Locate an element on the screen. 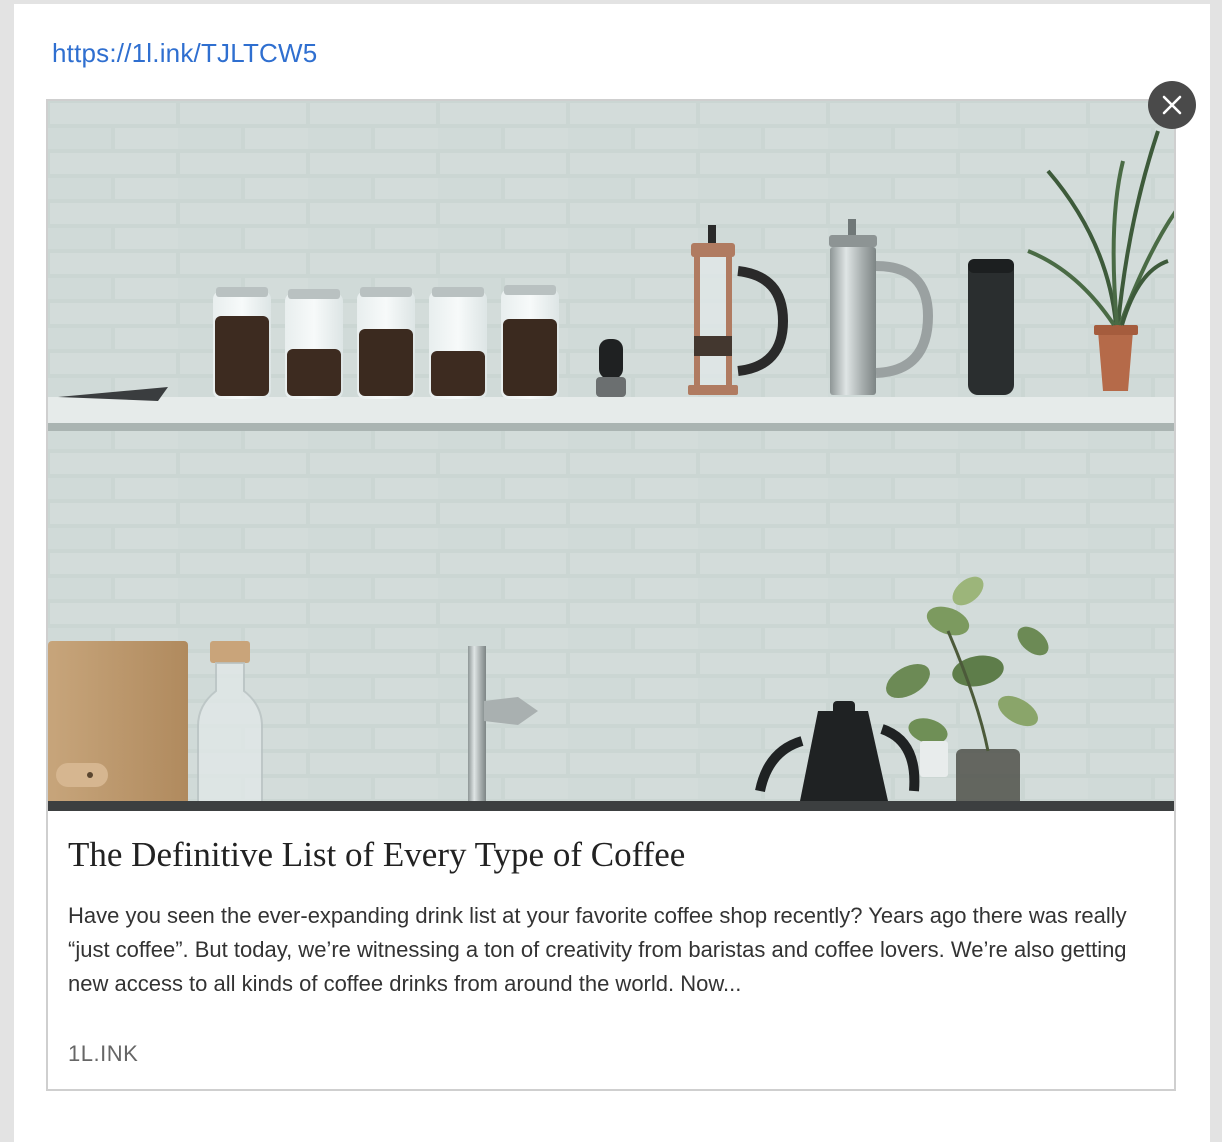 This screenshot has height=1142, width=1222. close-preview-button is located at coordinates (1172, 105).